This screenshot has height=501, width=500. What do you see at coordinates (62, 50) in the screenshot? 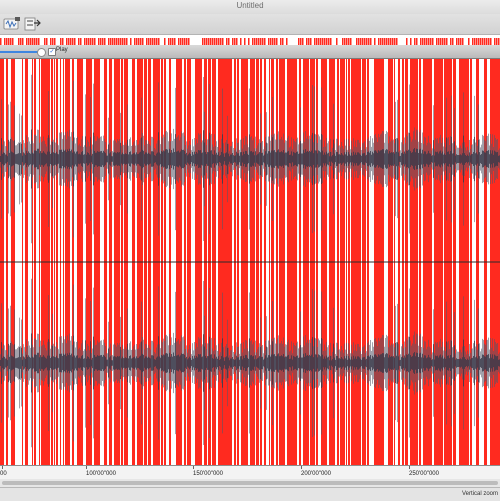
I see `play-label: Play` at bounding box center [62, 50].